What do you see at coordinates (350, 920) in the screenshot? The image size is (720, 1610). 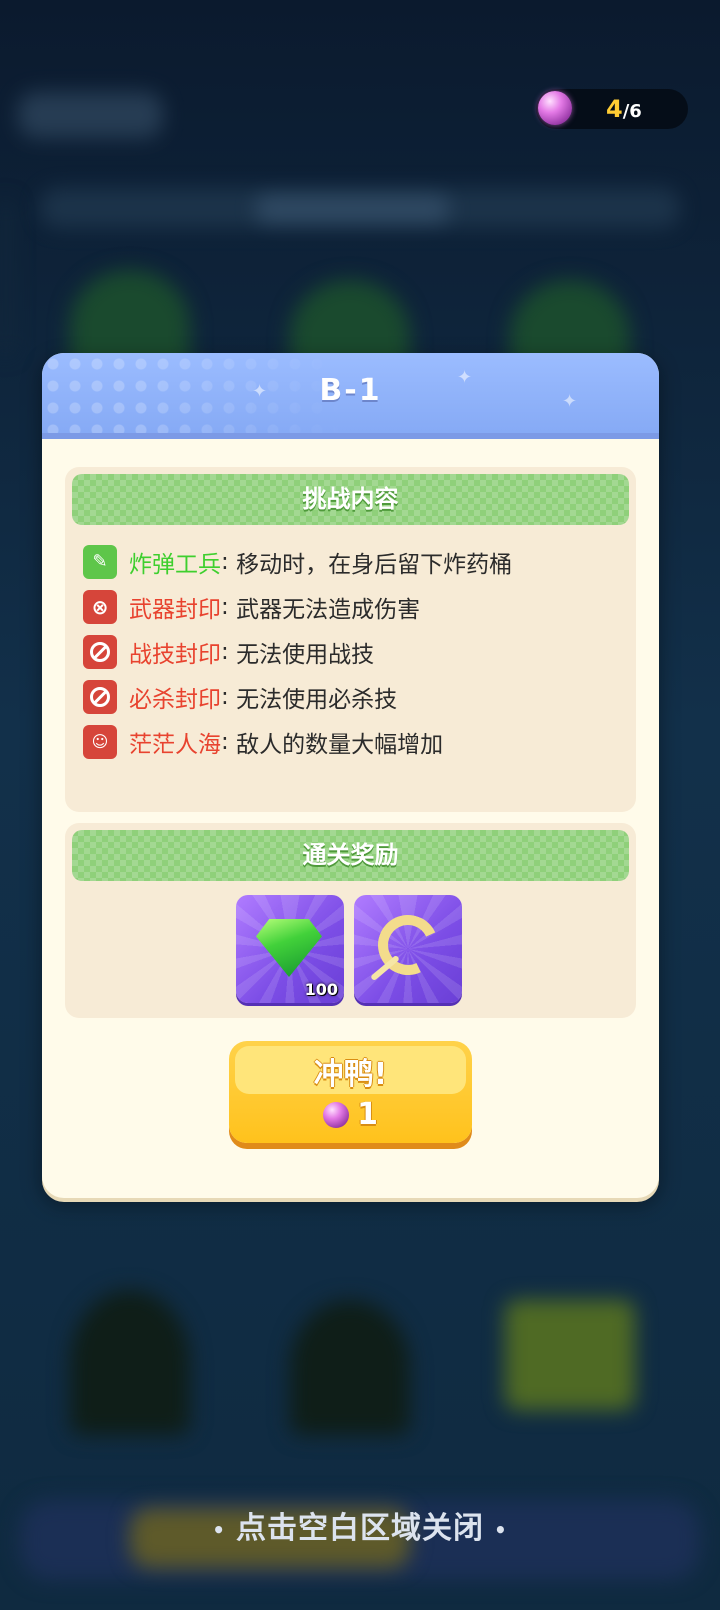 I see `reward-section: 通关奖励 100` at bounding box center [350, 920].